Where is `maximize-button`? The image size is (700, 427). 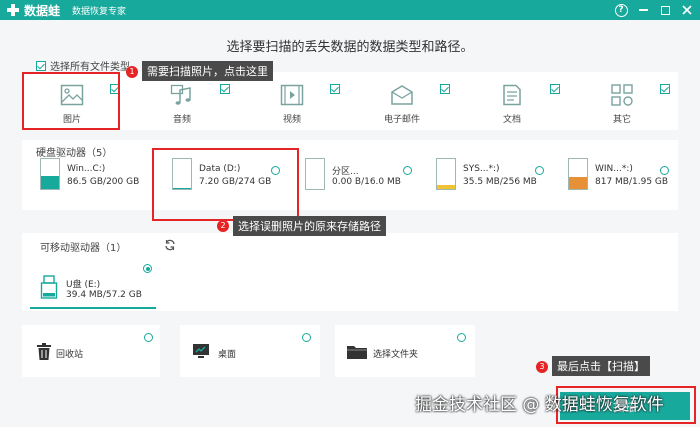
maximize-button is located at coordinates (665, 10).